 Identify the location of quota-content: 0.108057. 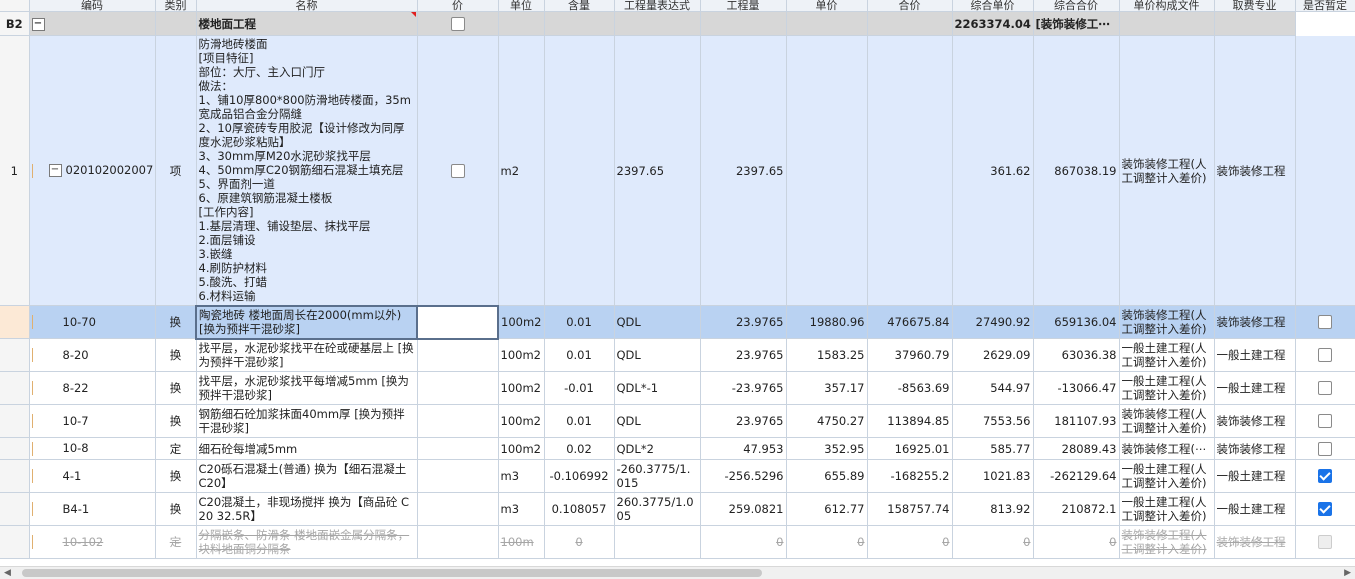
(579, 509).